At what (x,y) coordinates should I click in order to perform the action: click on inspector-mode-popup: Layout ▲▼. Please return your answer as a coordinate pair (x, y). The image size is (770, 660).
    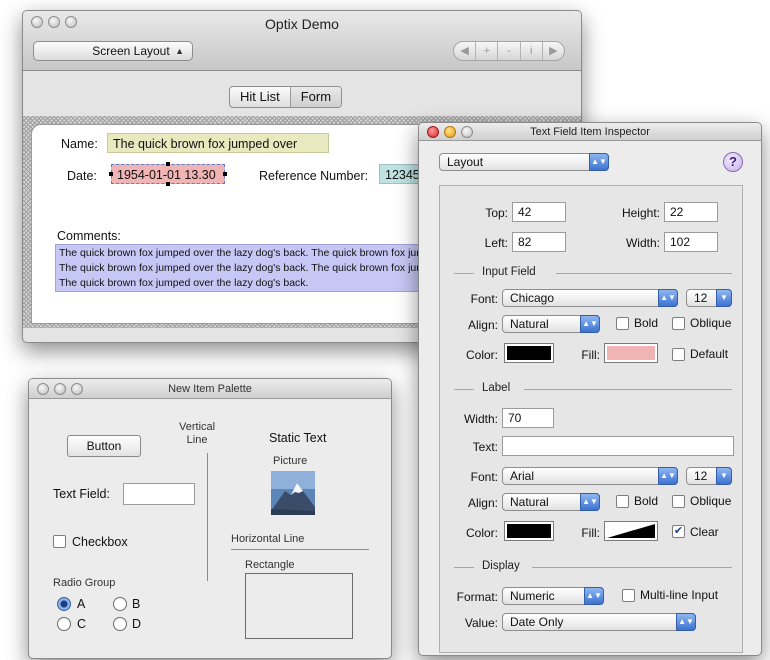
    Looking at the image, I should click on (524, 162).